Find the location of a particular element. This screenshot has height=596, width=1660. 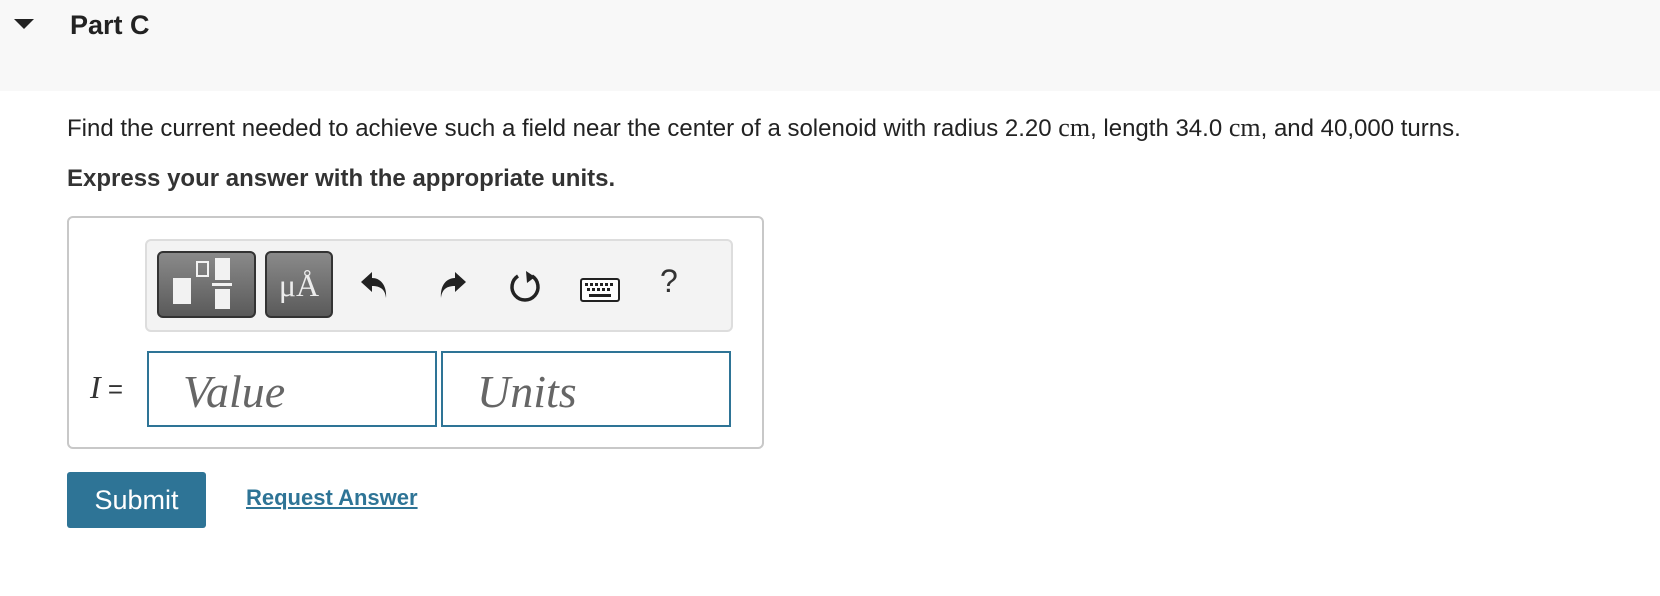

undo-icon is located at coordinates (375, 285).